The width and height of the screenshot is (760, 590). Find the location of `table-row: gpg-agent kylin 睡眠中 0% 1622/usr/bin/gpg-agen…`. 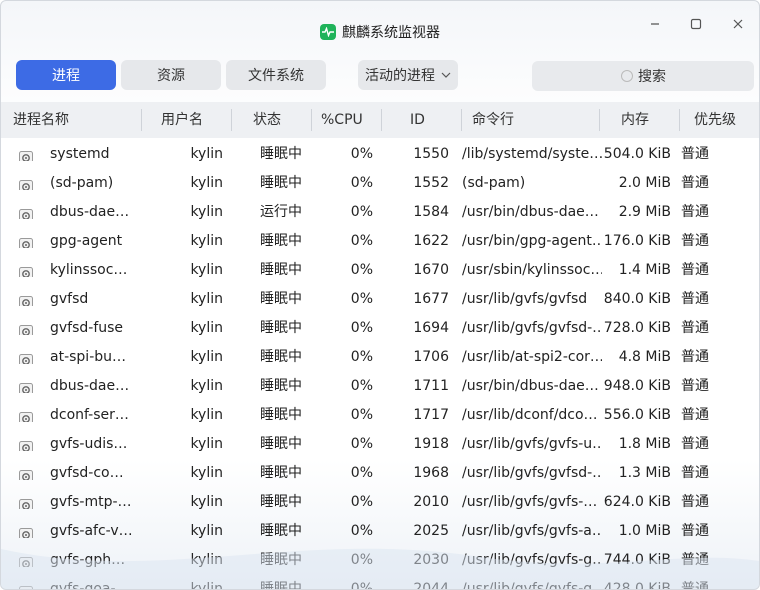

table-row: gpg-agent kylin 睡眠中 0% 1622/usr/bin/gpg-agen… is located at coordinates (380, 241).